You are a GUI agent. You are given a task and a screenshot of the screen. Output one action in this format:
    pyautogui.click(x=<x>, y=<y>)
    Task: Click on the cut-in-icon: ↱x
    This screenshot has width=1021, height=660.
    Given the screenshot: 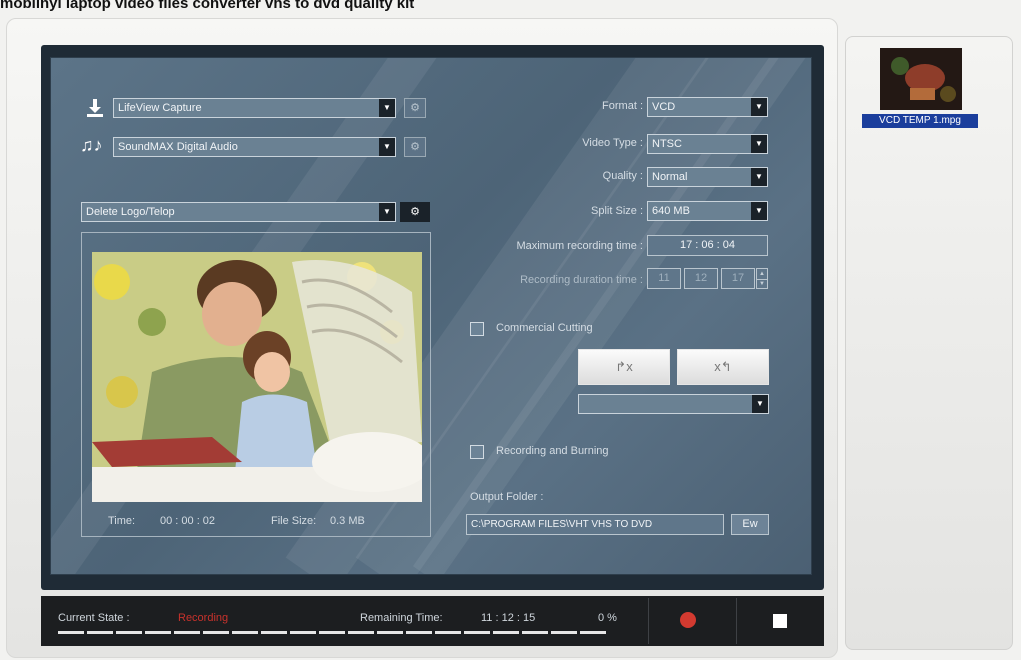 What is the action you would take?
    pyautogui.click(x=624, y=366)
    